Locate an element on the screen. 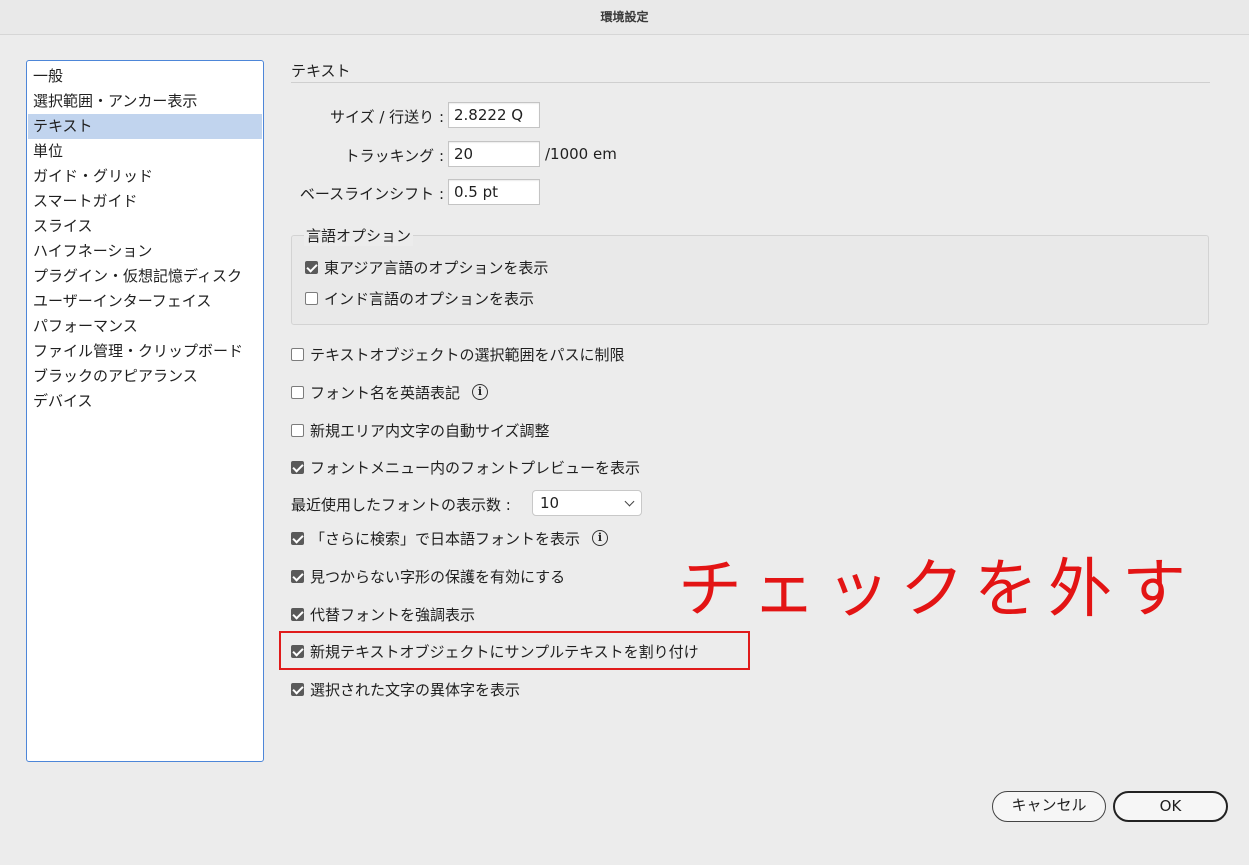  sidebar-item-performance: パフォーマンス is located at coordinates (145, 326).